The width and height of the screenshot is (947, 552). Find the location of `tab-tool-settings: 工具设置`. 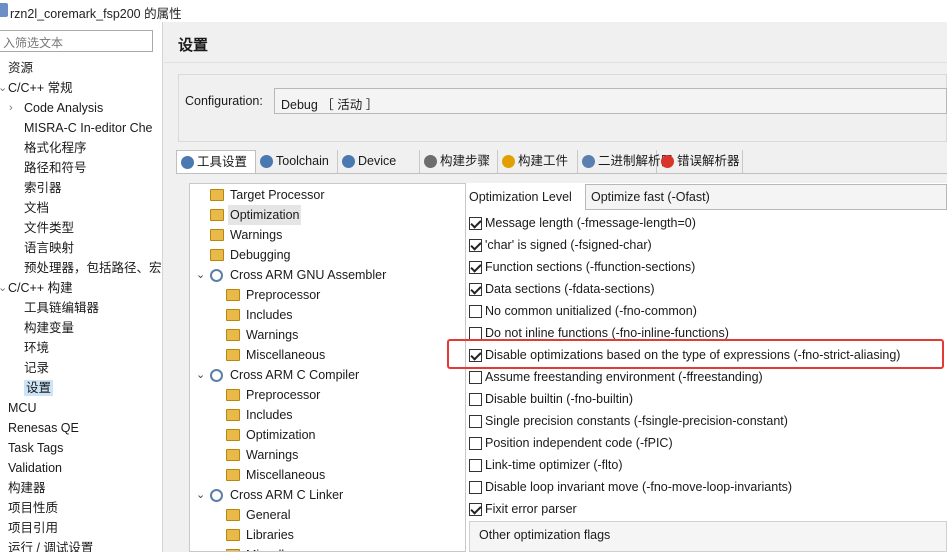

tab-tool-settings: 工具设置 is located at coordinates (216, 162).